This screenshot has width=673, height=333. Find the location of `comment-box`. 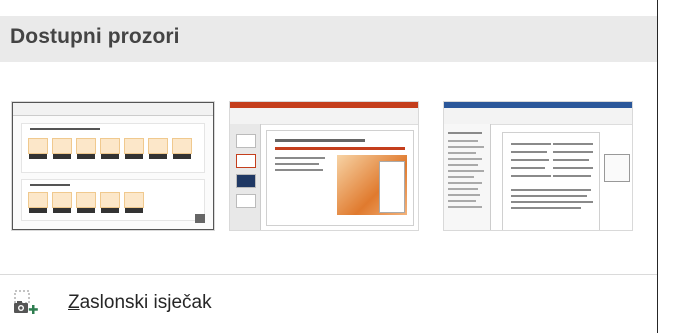

comment-box is located at coordinates (617, 168).